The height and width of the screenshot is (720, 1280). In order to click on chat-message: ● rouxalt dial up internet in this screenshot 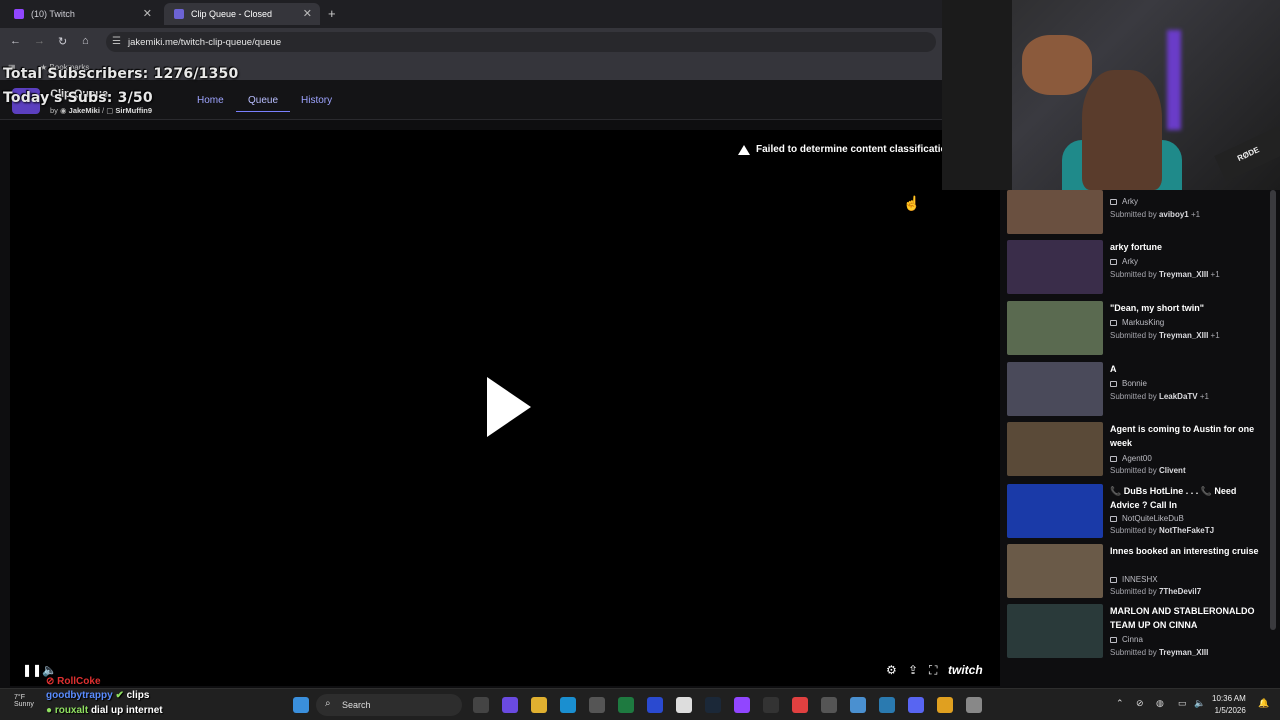, I will do `click(104, 710)`.